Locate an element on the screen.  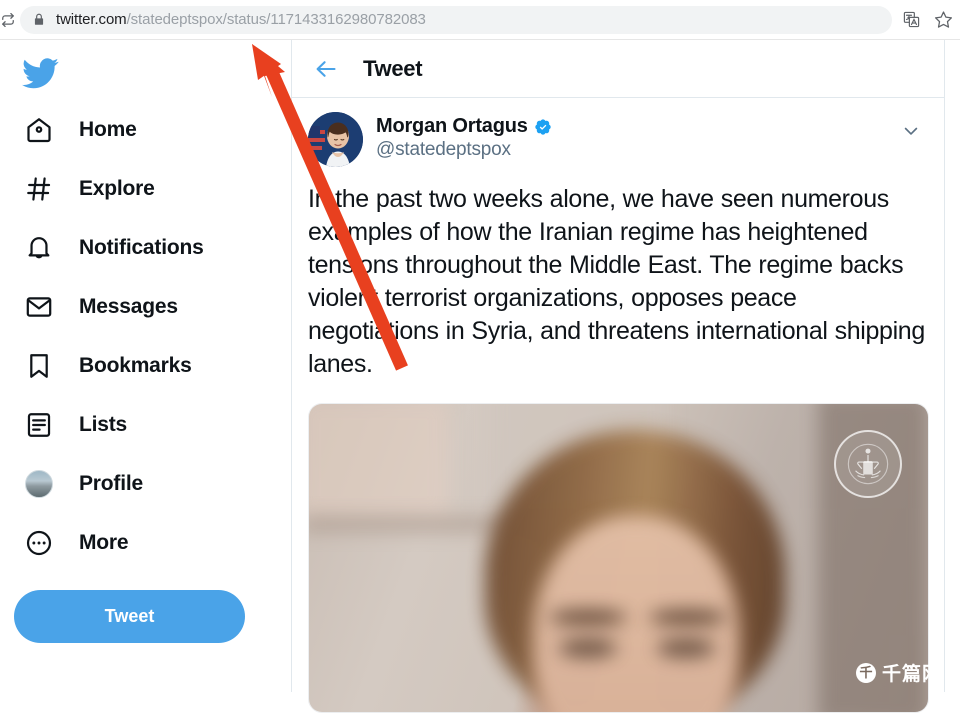
media-subject-eye-right is located at coordinates (686, 648).